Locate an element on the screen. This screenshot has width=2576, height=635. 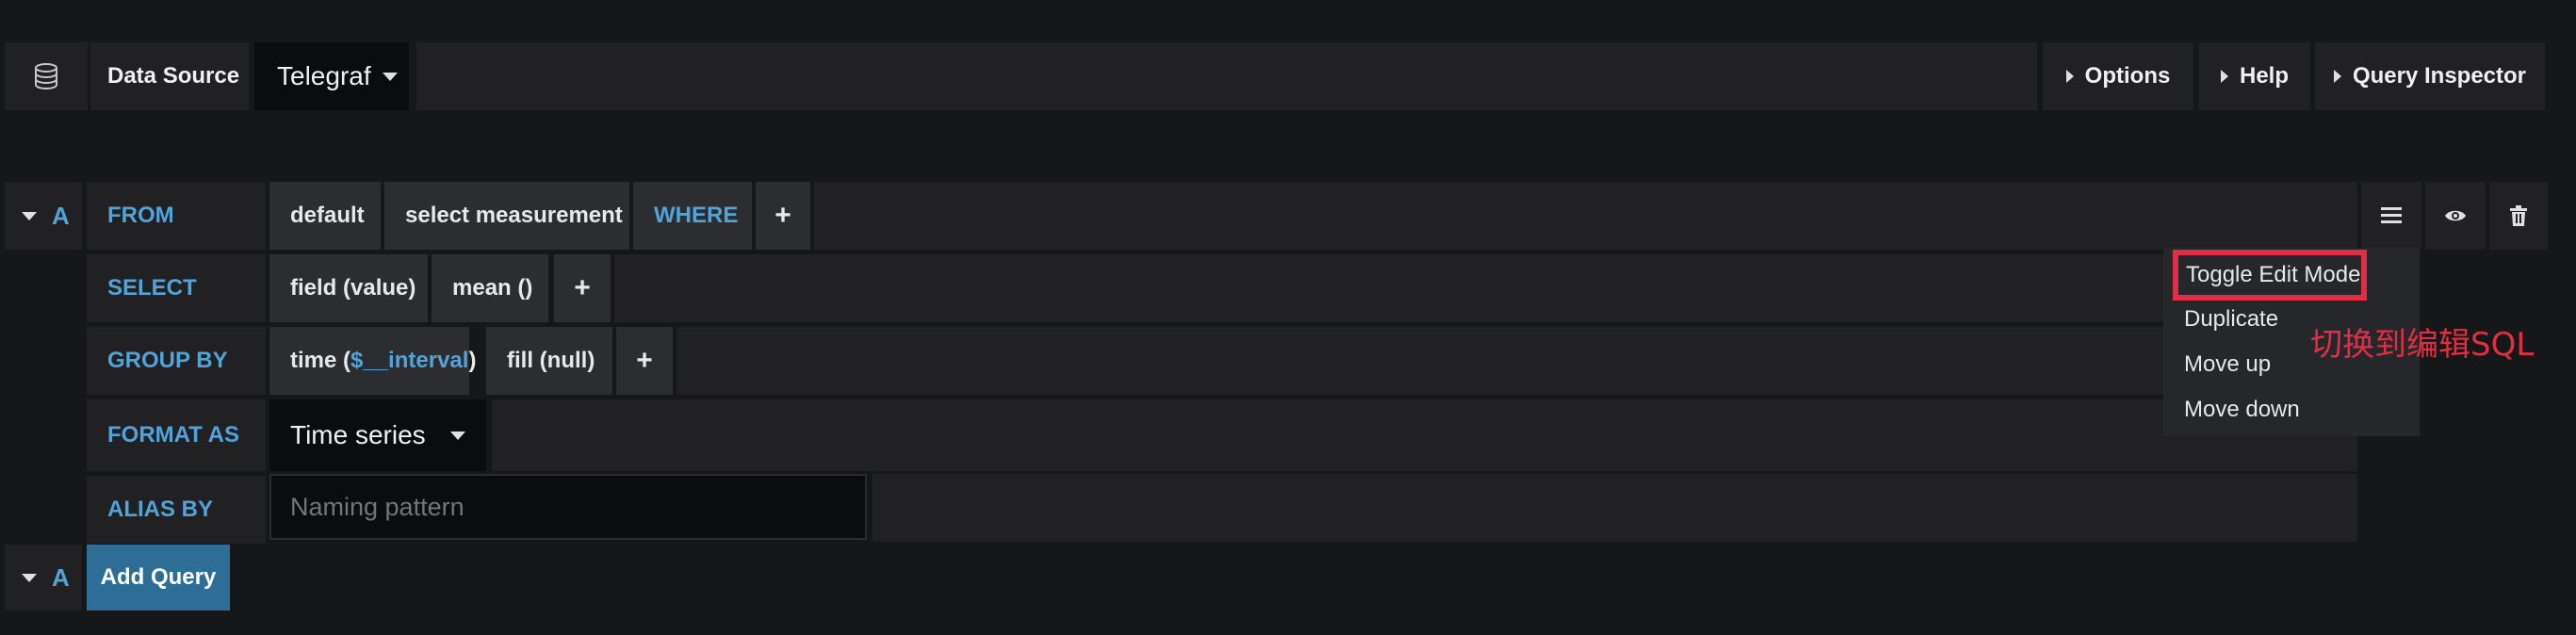
measurement-select: select measurement is located at coordinates (506, 216).